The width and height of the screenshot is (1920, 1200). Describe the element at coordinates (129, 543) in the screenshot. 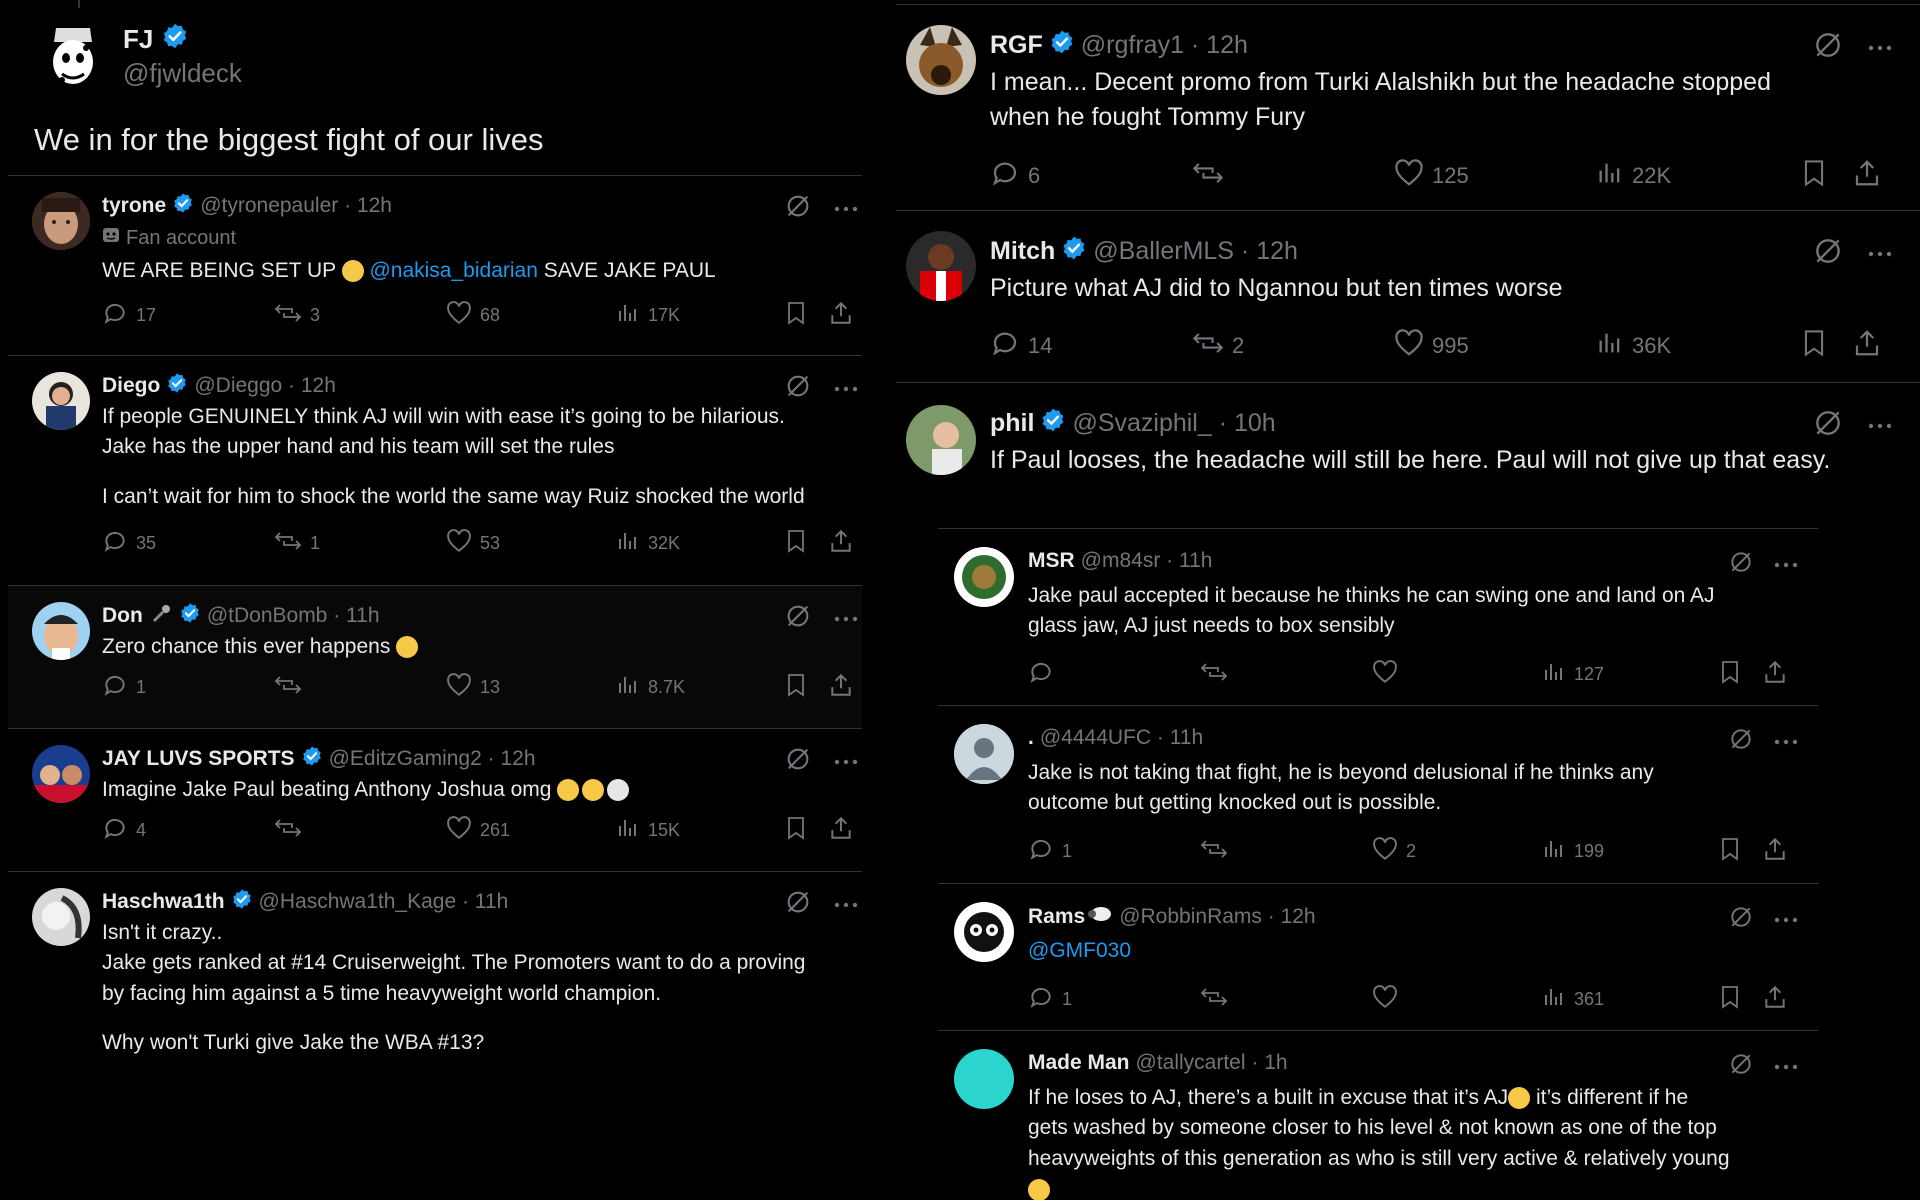

I see `reply-button: 35` at that location.